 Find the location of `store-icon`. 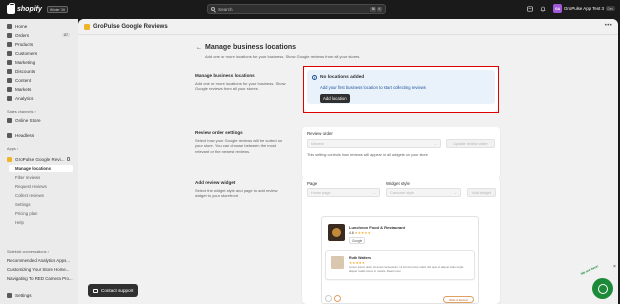

store-icon is located at coordinates (9, 120).